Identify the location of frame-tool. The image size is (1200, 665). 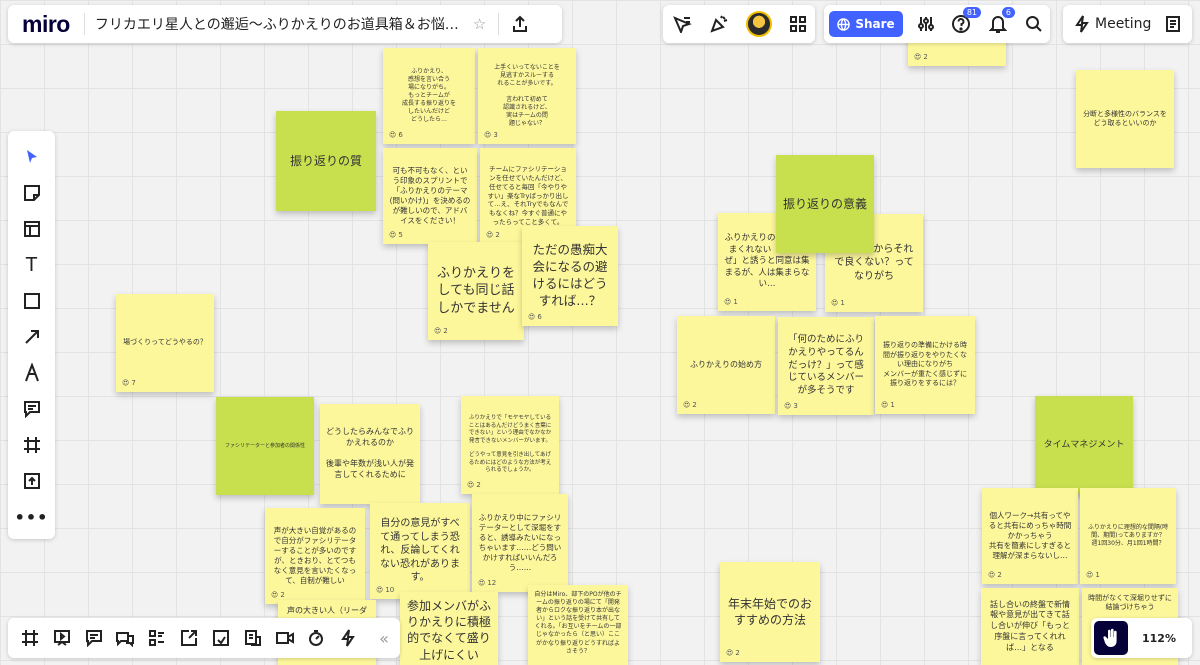
(32, 445).